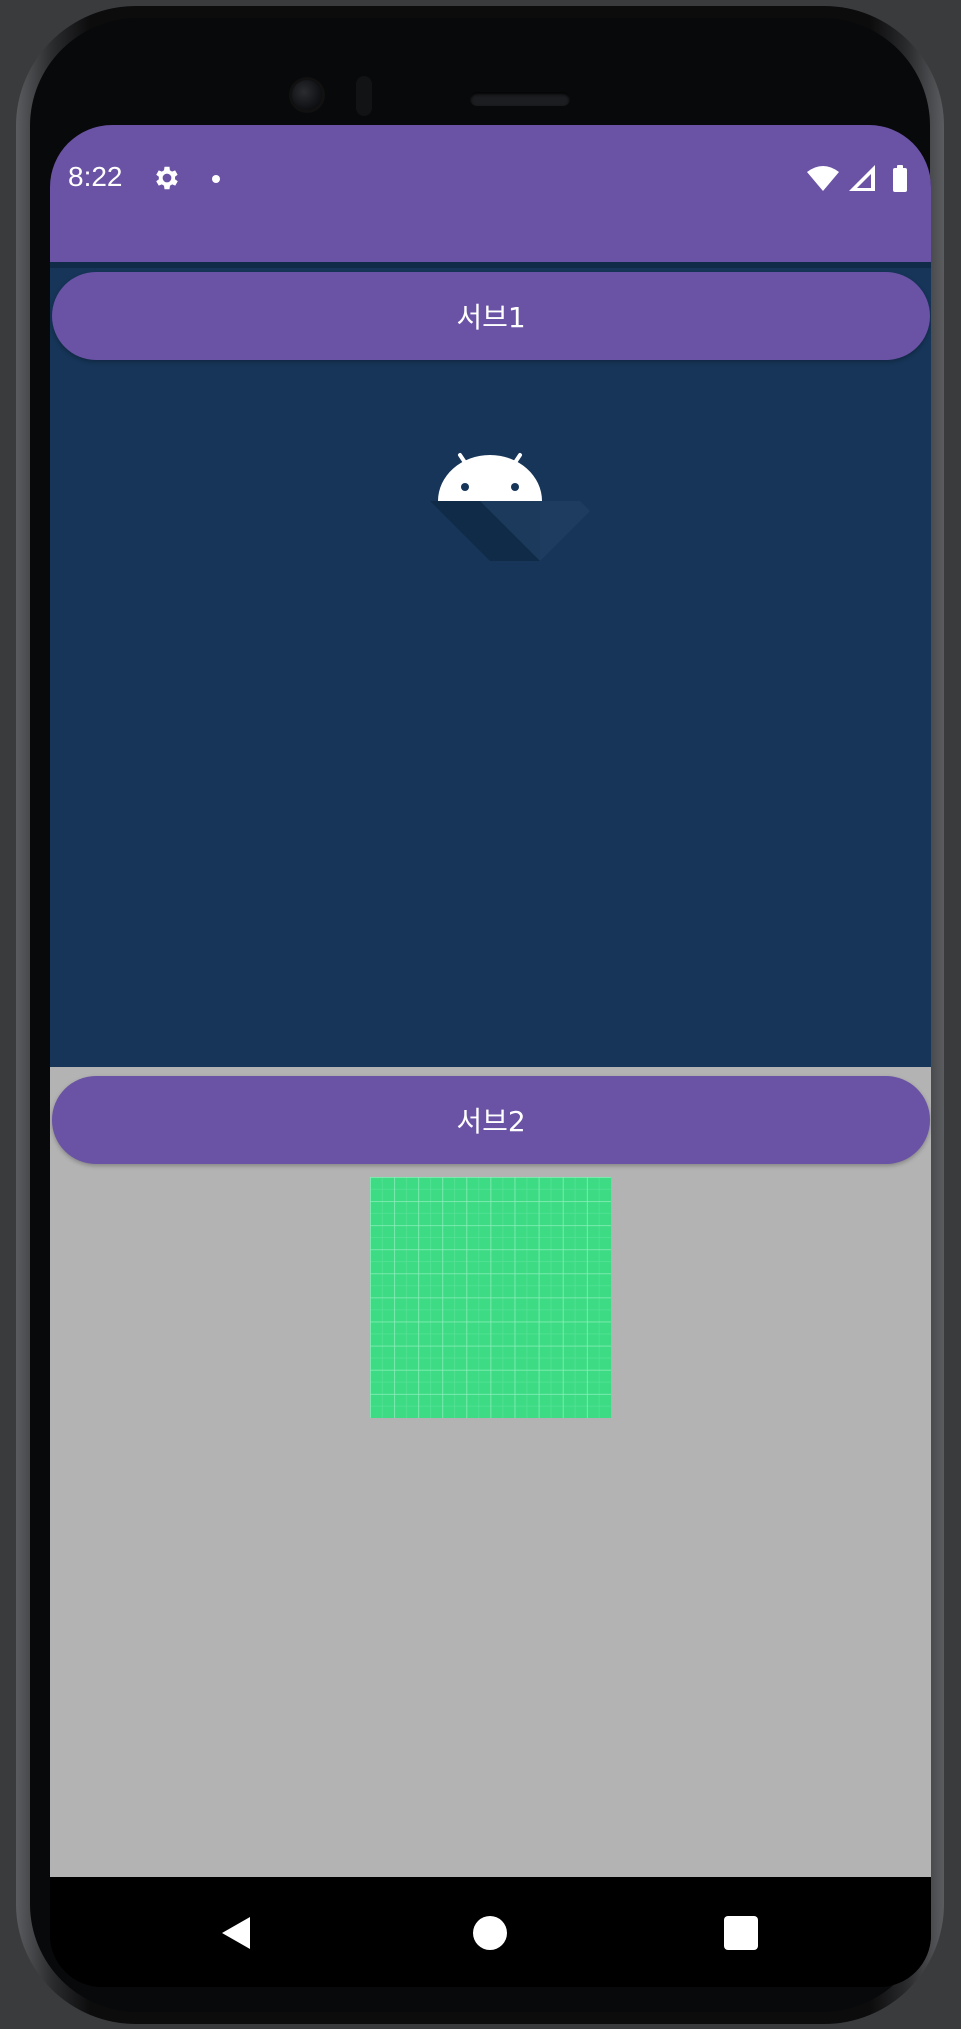 The width and height of the screenshot is (961, 2029). Describe the element at coordinates (823, 178) in the screenshot. I see `wifi-icon` at that location.